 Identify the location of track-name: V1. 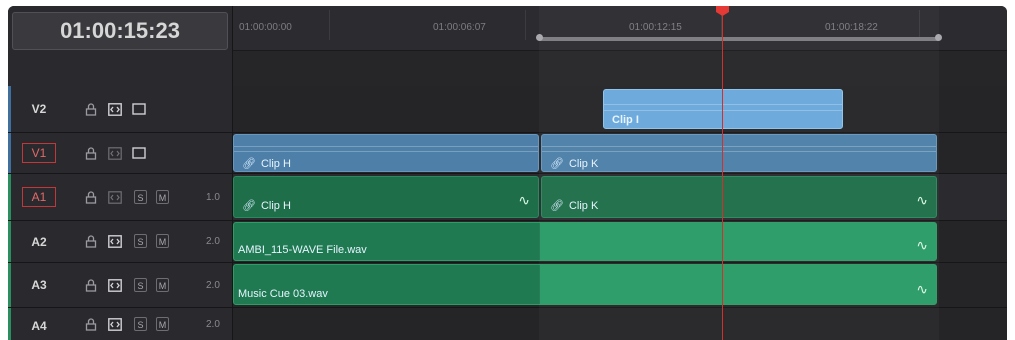
(39, 153).